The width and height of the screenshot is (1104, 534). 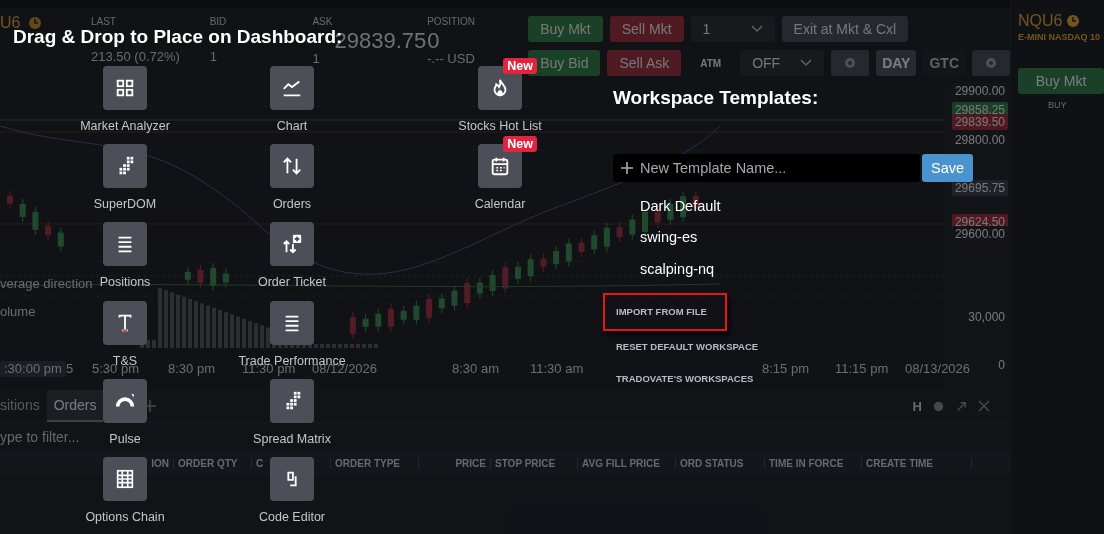 What do you see at coordinates (135, 57) in the screenshot?
I see `stat-subtext: 213.50 (0.72%)` at bounding box center [135, 57].